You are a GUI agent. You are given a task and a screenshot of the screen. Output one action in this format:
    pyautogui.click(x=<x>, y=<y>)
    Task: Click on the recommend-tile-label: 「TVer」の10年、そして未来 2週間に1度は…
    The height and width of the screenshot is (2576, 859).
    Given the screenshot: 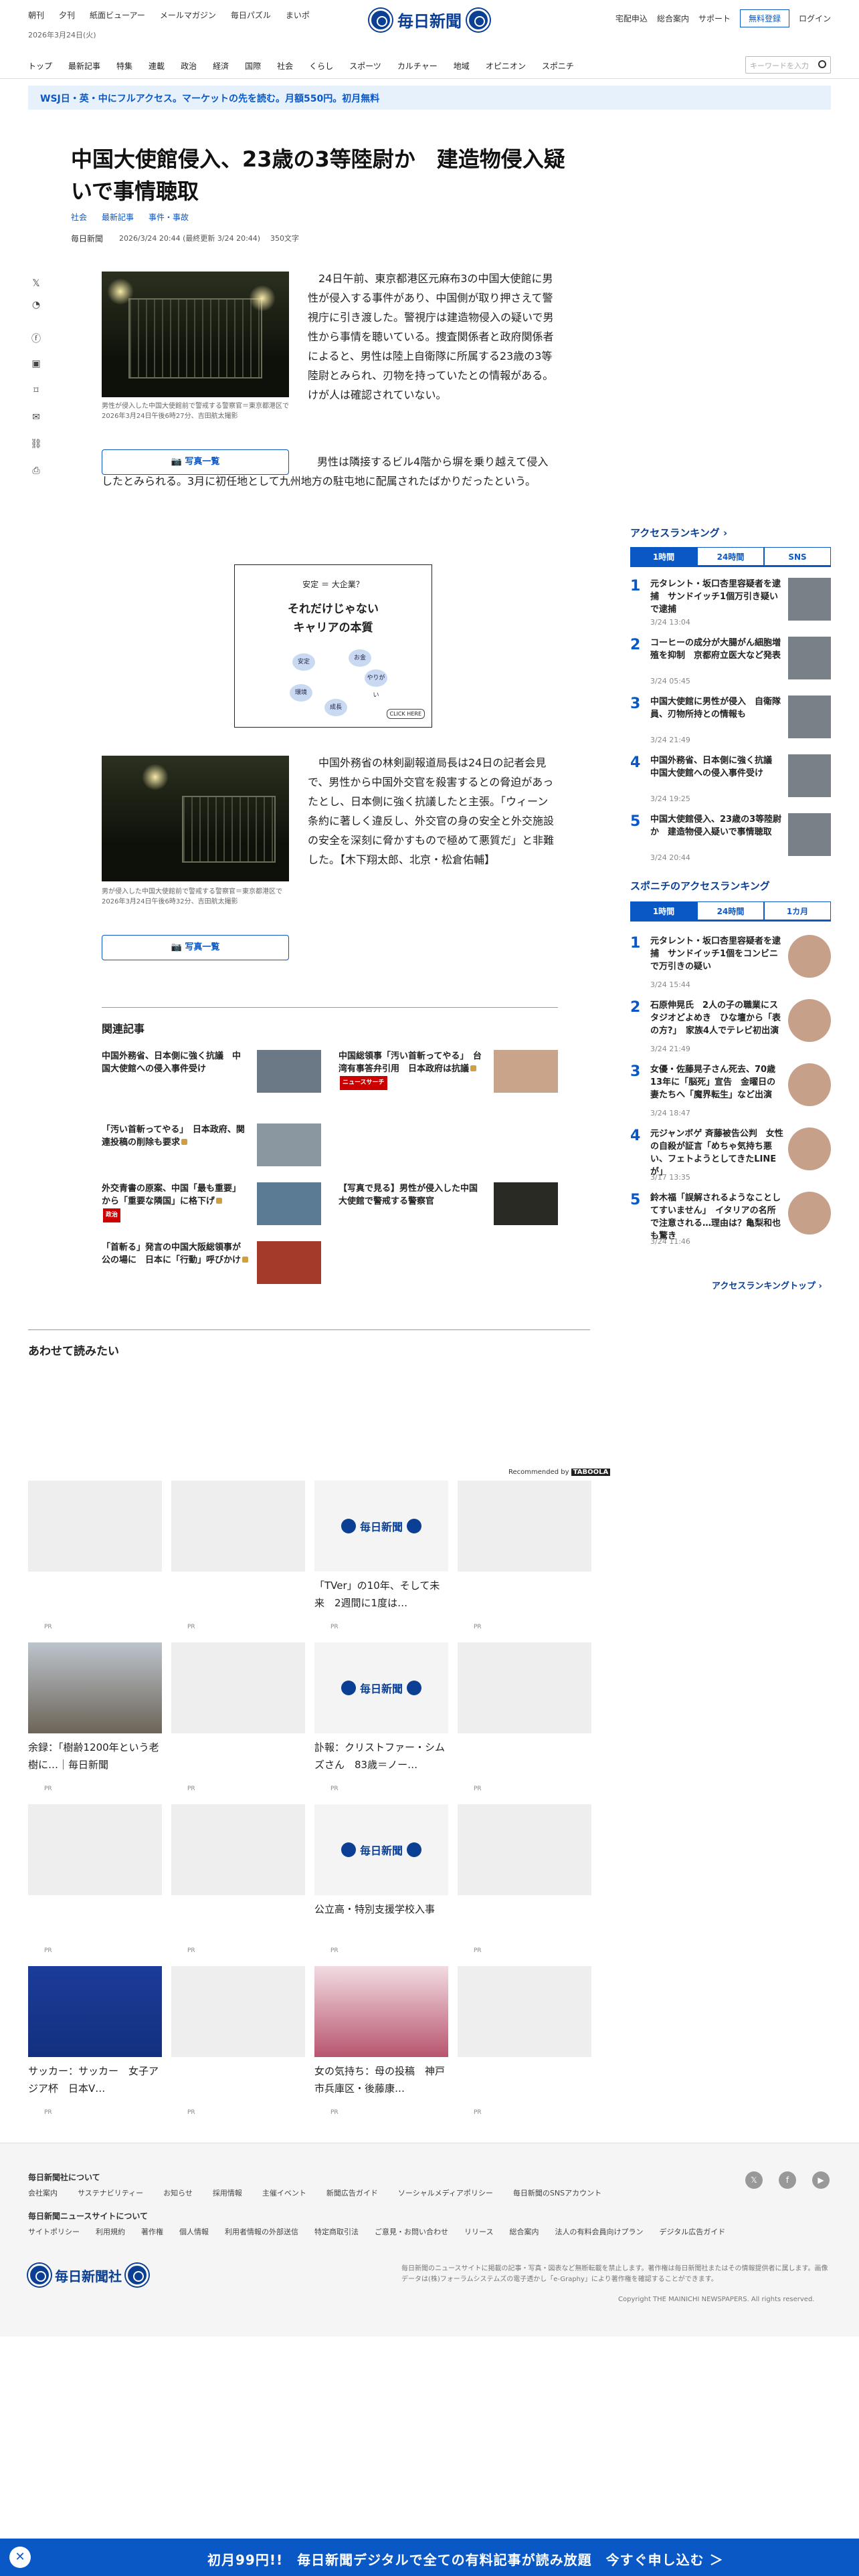 What is the action you would take?
    pyautogui.click(x=381, y=1595)
    